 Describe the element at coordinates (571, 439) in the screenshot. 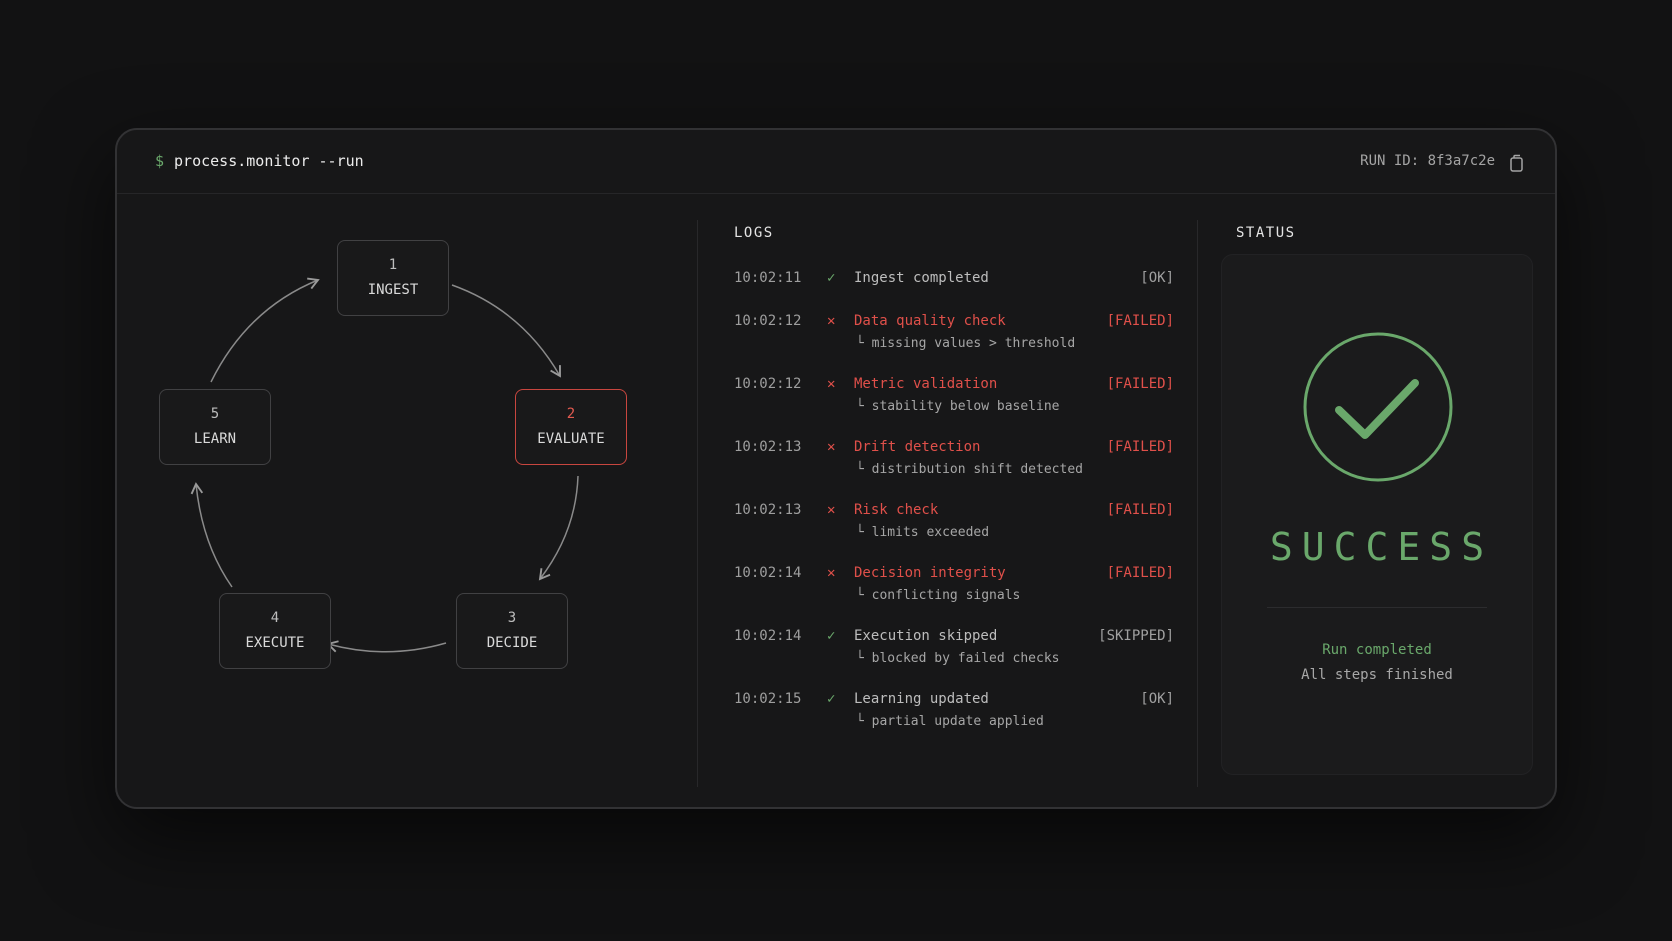

I see `step-label: EVALUATE` at that location.